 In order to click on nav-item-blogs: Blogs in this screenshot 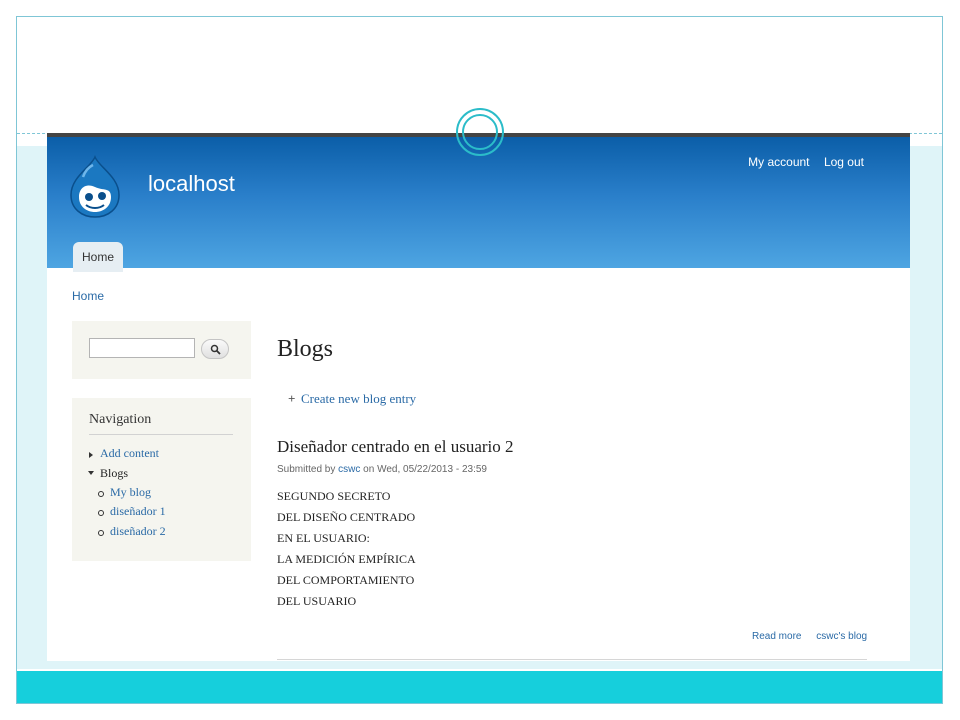, I will do `click(114, 473)`.